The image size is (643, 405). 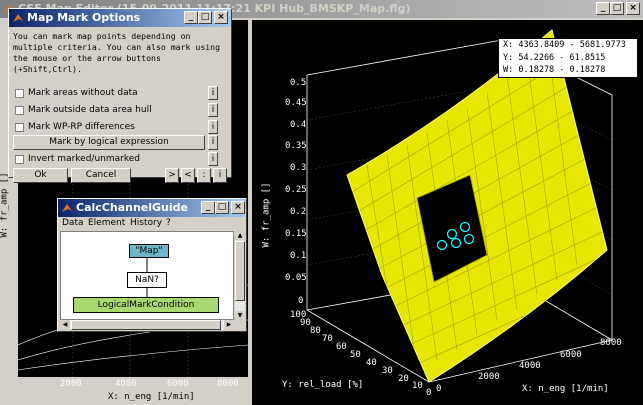 I want to click on menu-element: Element, so click(x=106, y=223).